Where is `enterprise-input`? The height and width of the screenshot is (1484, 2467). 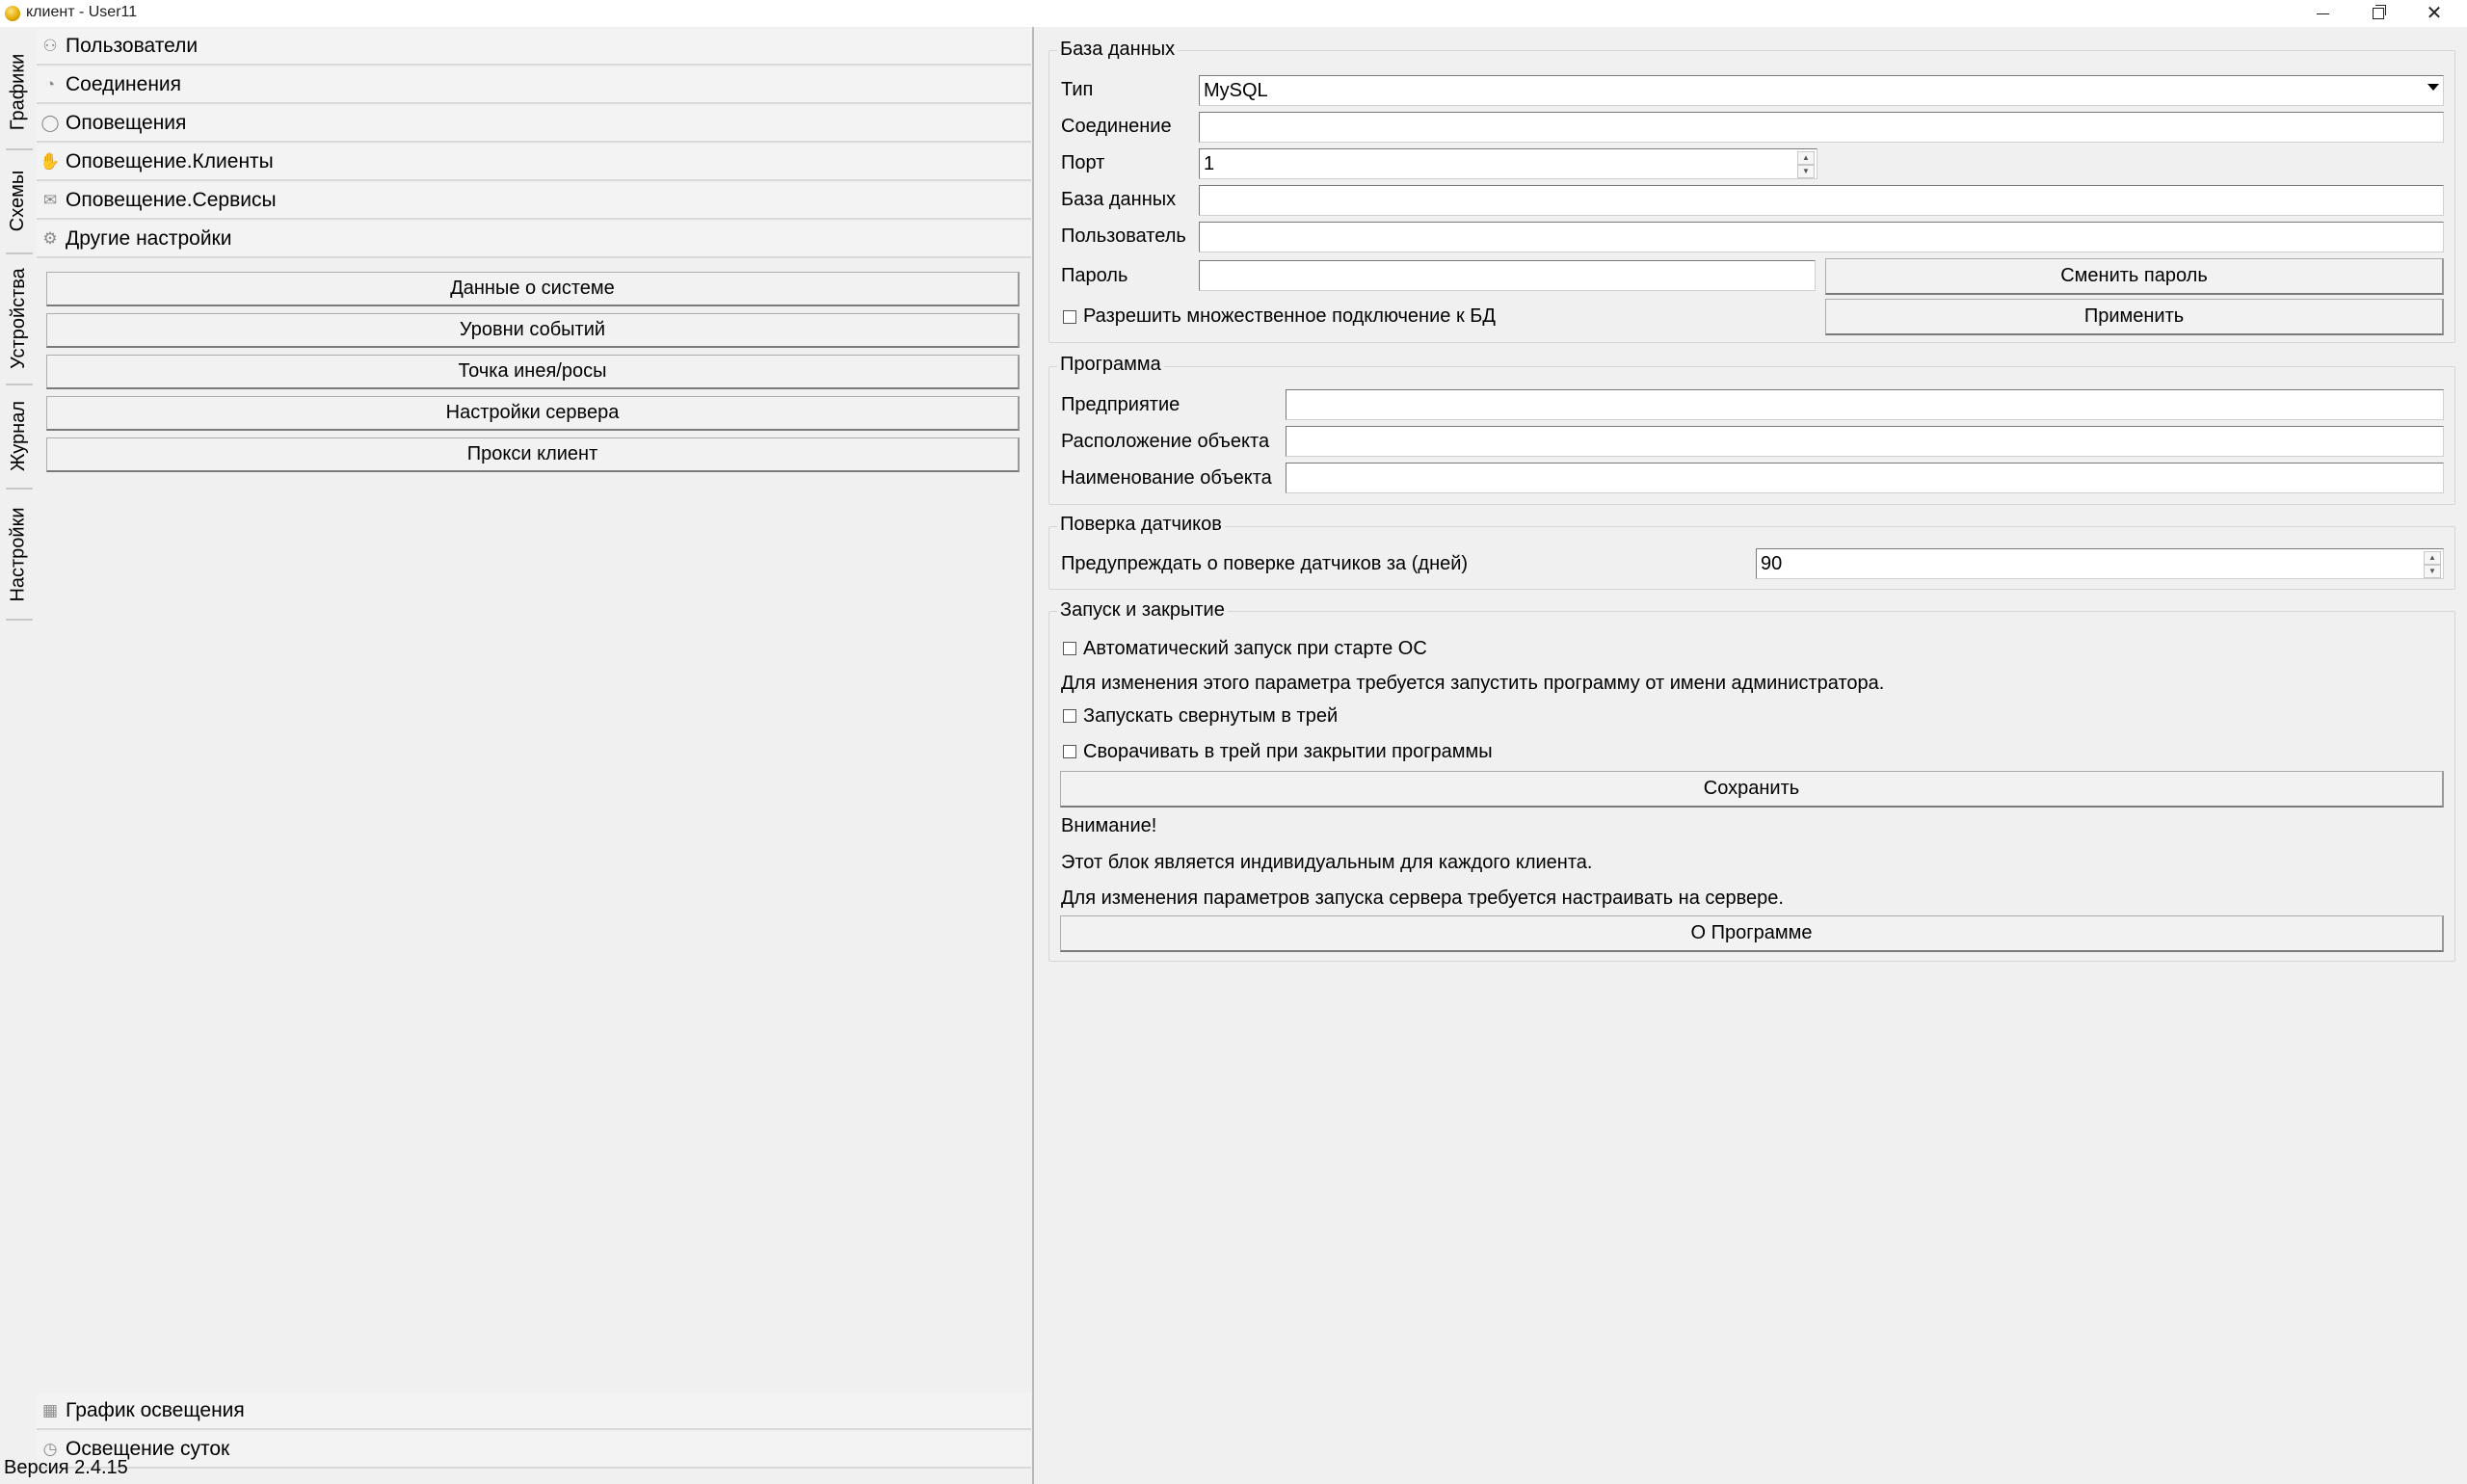
enterprise-input is located at coordinates (1865, 404).